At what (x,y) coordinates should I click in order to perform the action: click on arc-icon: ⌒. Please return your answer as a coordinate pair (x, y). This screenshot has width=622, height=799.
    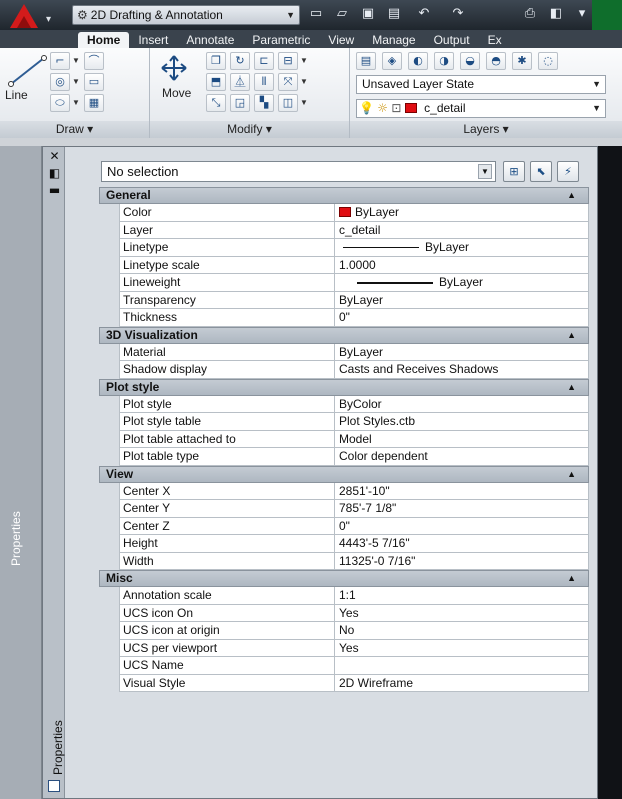
    Looking at the image, I should click on (94, 61).